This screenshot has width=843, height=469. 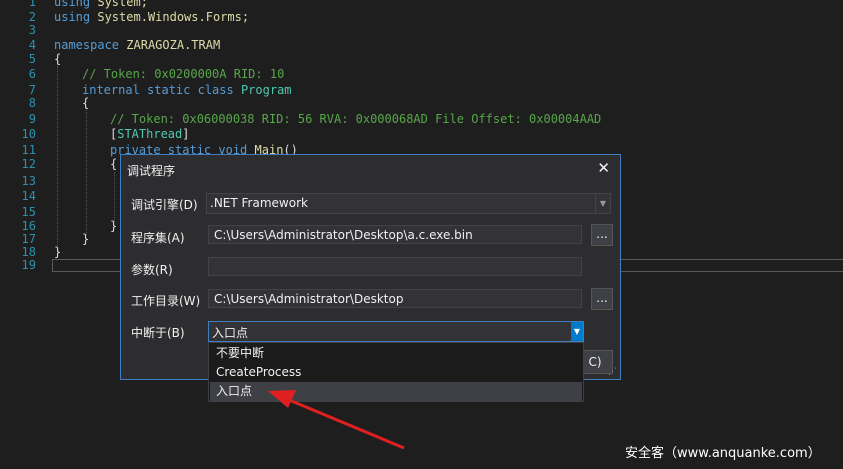 What do you see at coordinates (282, 399) in the screenshot?
I see `arrow-head` at bounding box center [282, 399].